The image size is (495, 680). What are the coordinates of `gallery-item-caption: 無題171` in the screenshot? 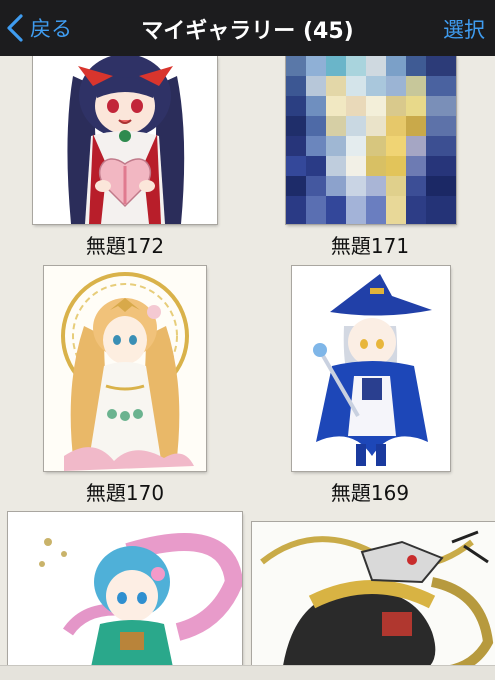 It's located at (370, 246).